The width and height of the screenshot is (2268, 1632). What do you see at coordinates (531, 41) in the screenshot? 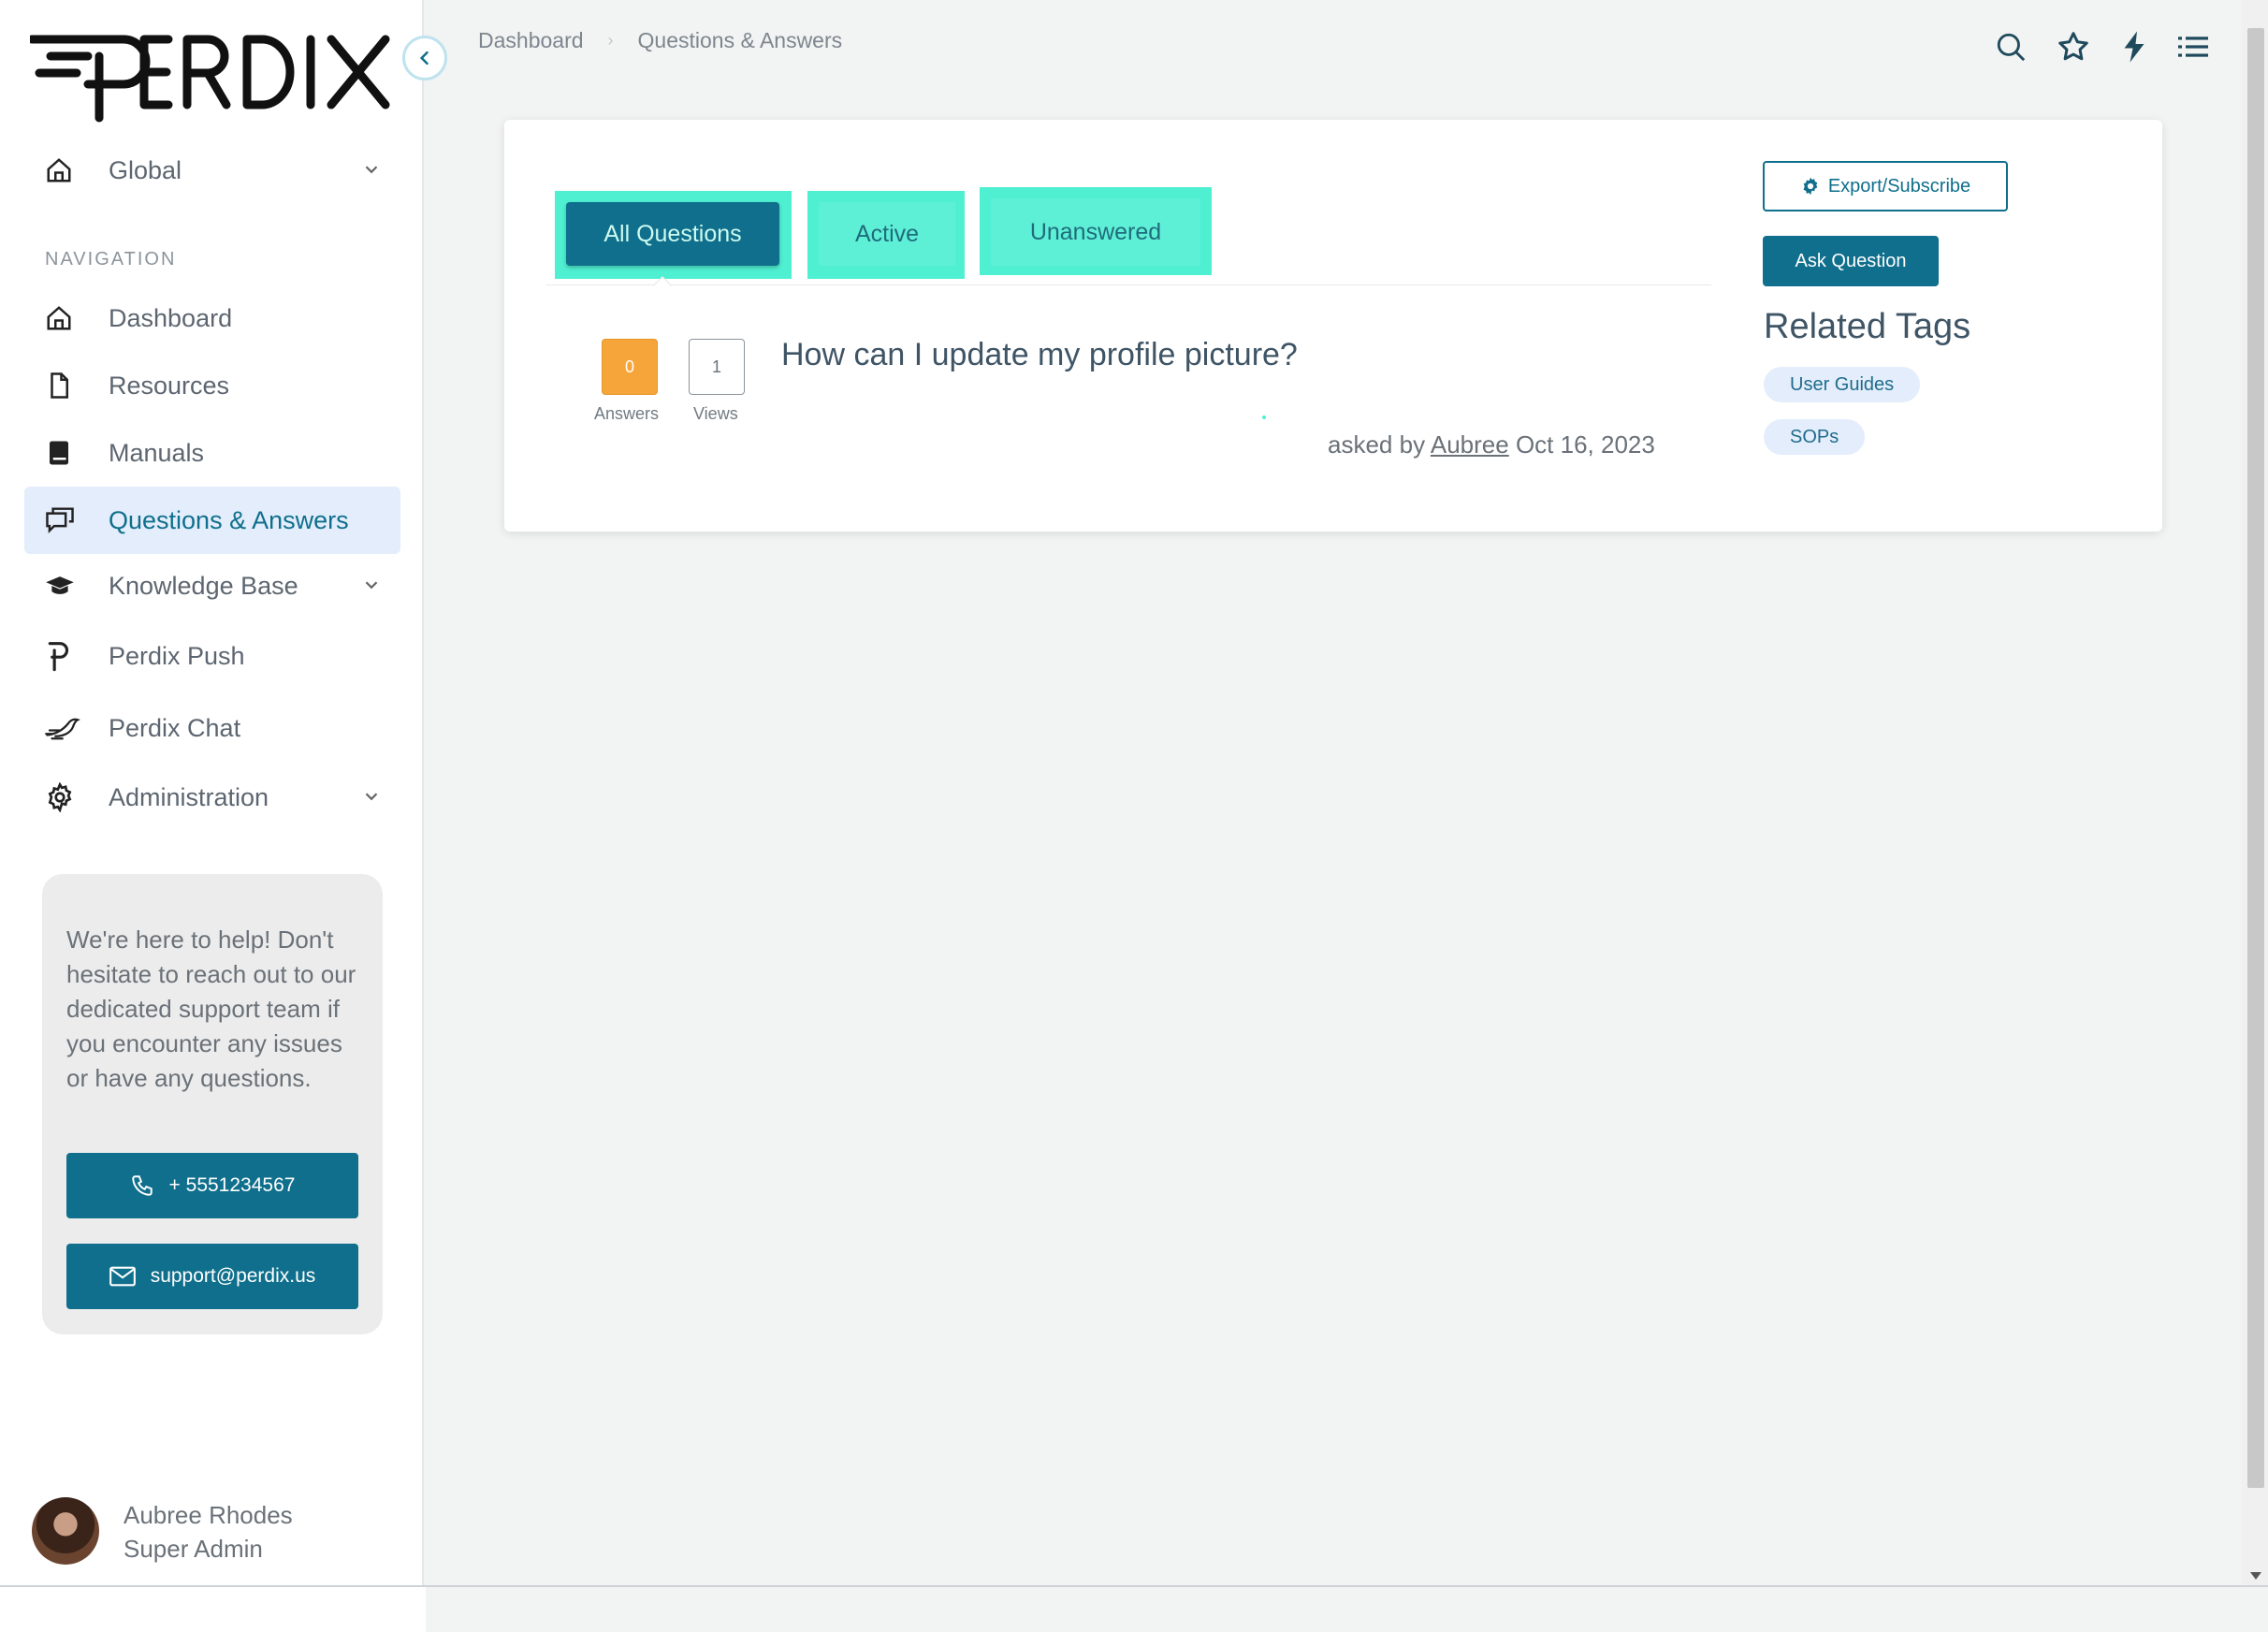
I see `breadcrumb-dashboard: Dashboard` at bounding box center [531, 41].